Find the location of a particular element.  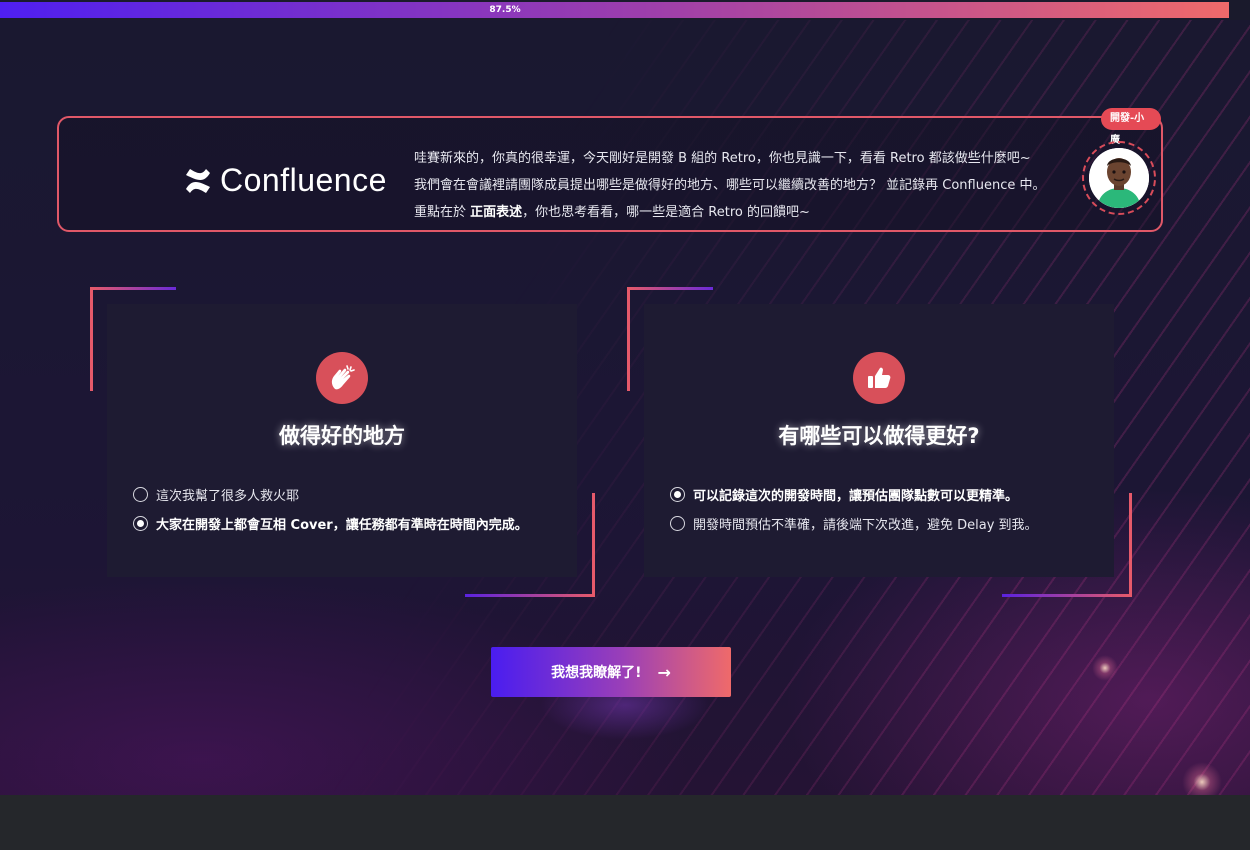

understand-button: 我想我瞭解了! → is located at coordinates (611, 672).